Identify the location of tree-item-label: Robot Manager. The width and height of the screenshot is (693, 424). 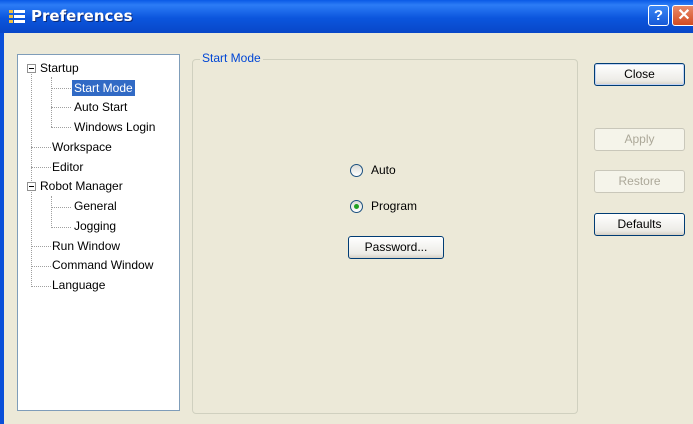
(81, 186).